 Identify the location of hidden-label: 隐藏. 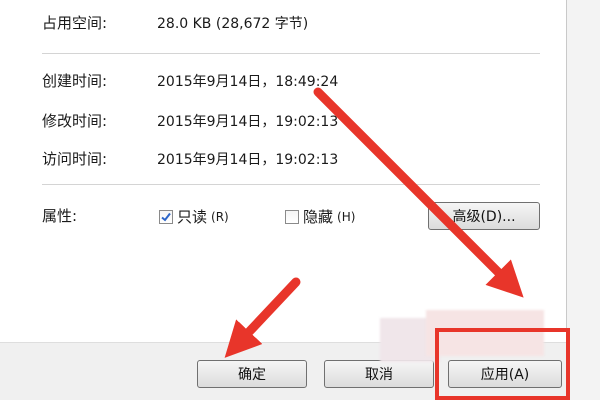
(318, 217).